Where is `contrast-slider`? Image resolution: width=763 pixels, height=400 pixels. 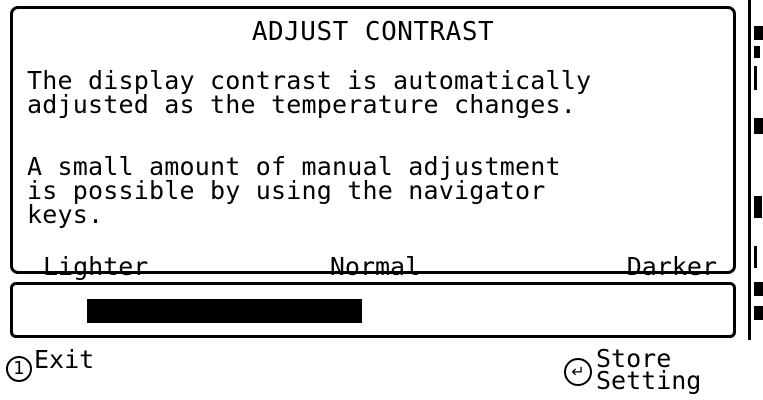
contrast-slider is located at coordinates (373, 310).